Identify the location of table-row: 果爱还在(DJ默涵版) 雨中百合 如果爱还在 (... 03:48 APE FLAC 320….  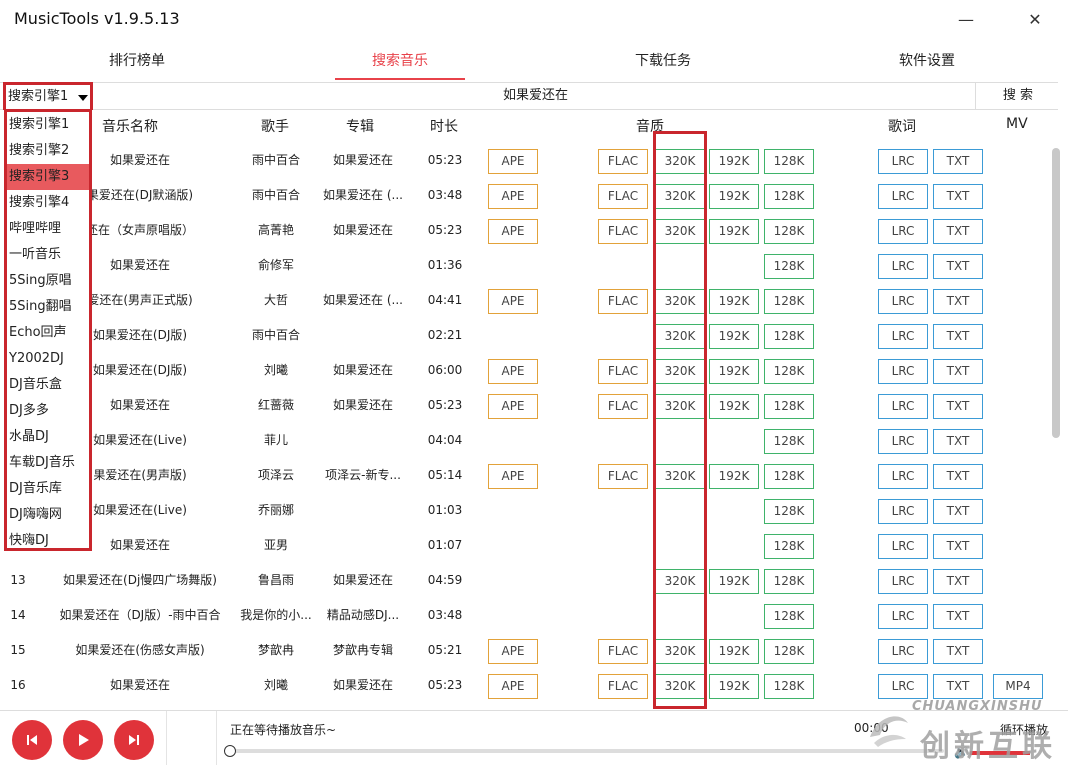
(525, 195).